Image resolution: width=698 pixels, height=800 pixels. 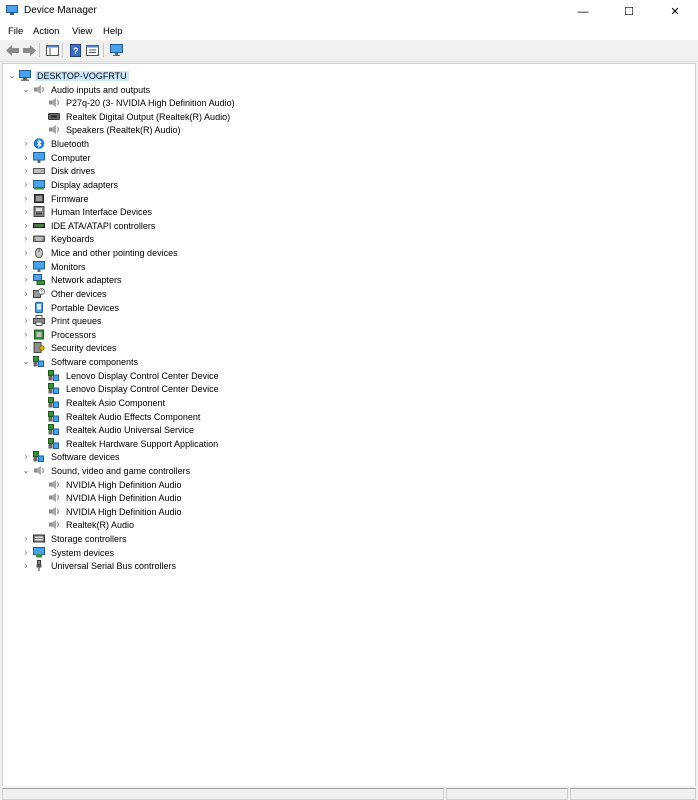 What do you see at coordinates (113, 31) in the screenshot?
I see `menu-help: Help` at bounding box center [113, 31].